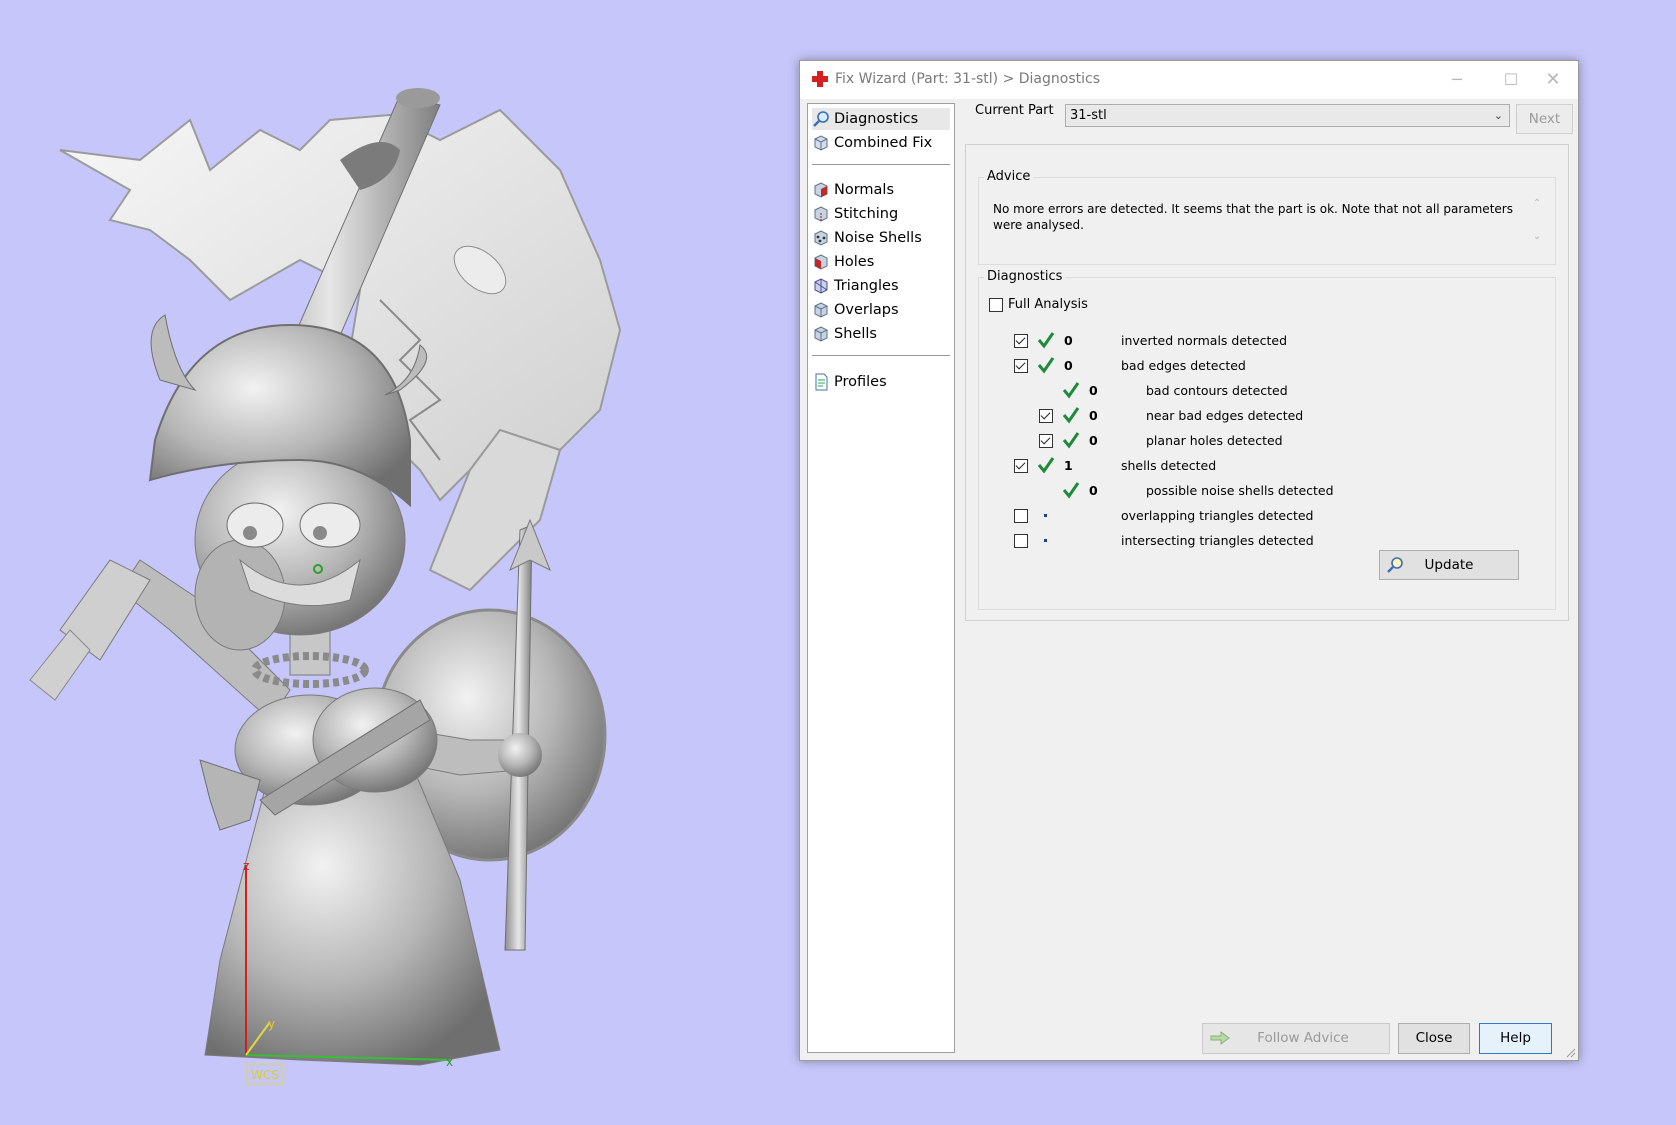  I want to click on normals-cube-icon, so click(821, 190).